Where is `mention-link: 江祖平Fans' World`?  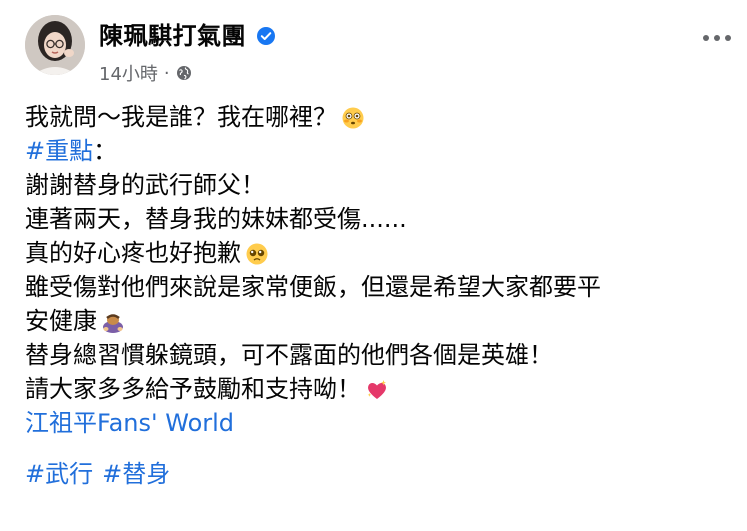
mention-link: 江祖平Fans' World is located at coordinates (129, 423).